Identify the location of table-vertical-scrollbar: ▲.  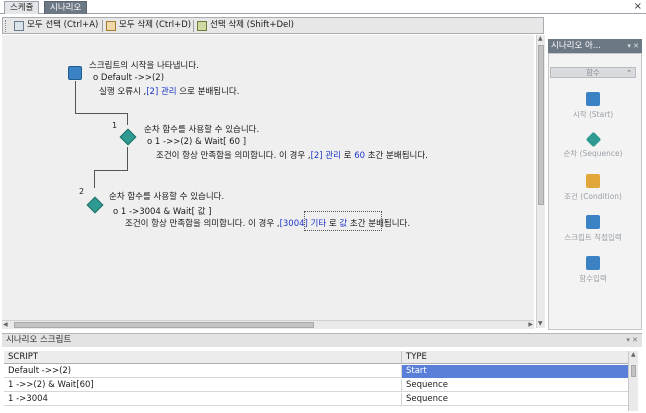
(633, 381).